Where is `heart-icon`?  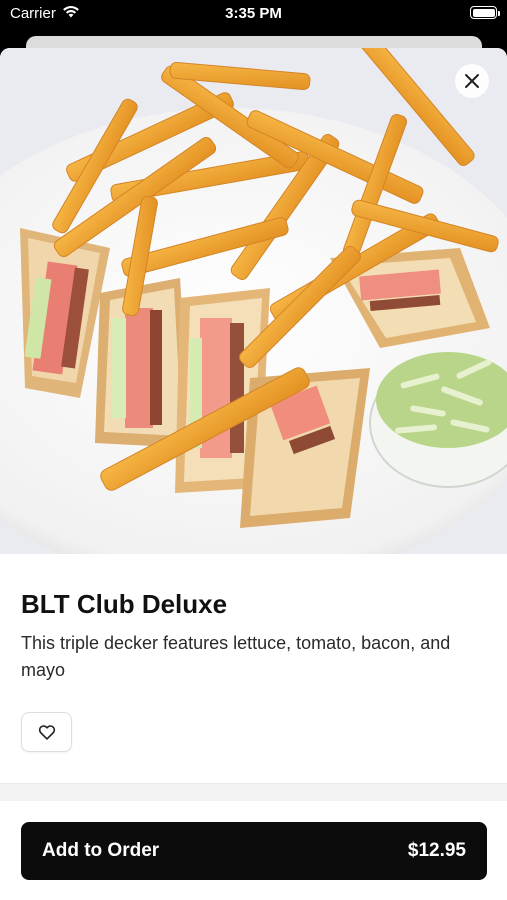 heart-icon is located at coordinates (46, 732).